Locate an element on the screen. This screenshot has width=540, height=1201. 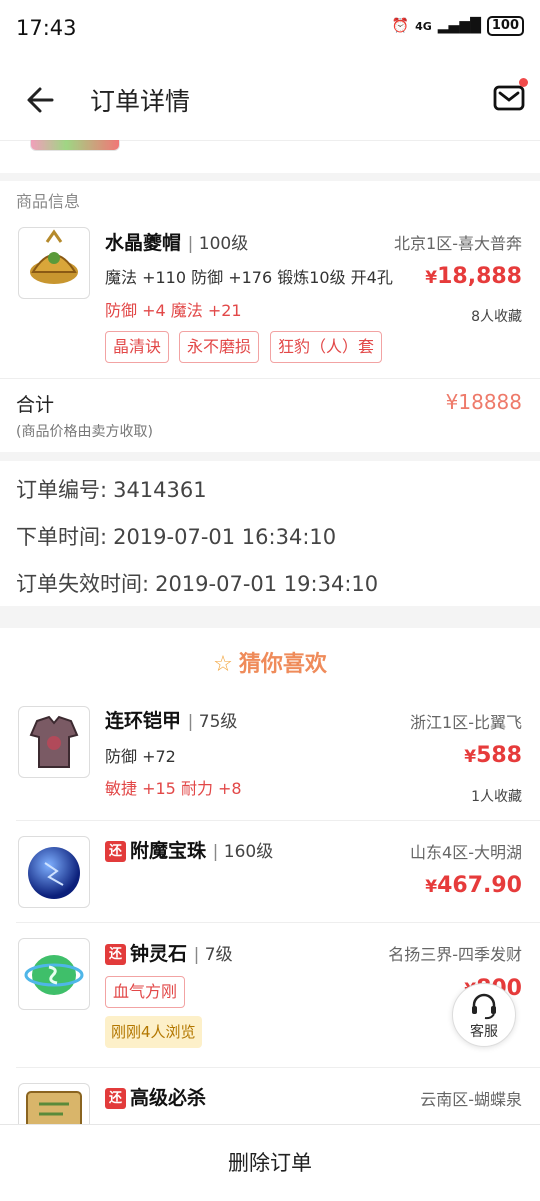
total-note: (商品价格由卖方收取) is located at coordinates (84, 432).